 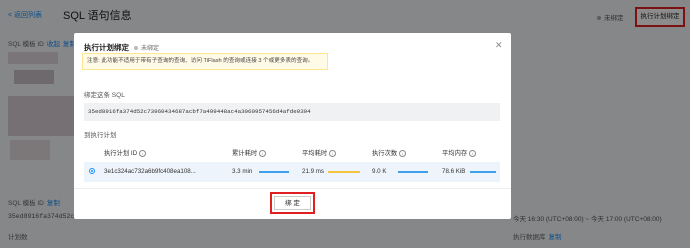 What do you see at coordinates (100, 135) in the screenshot?
I see `to-plan-label: 到执行计划` at bounding box center [100, 135].